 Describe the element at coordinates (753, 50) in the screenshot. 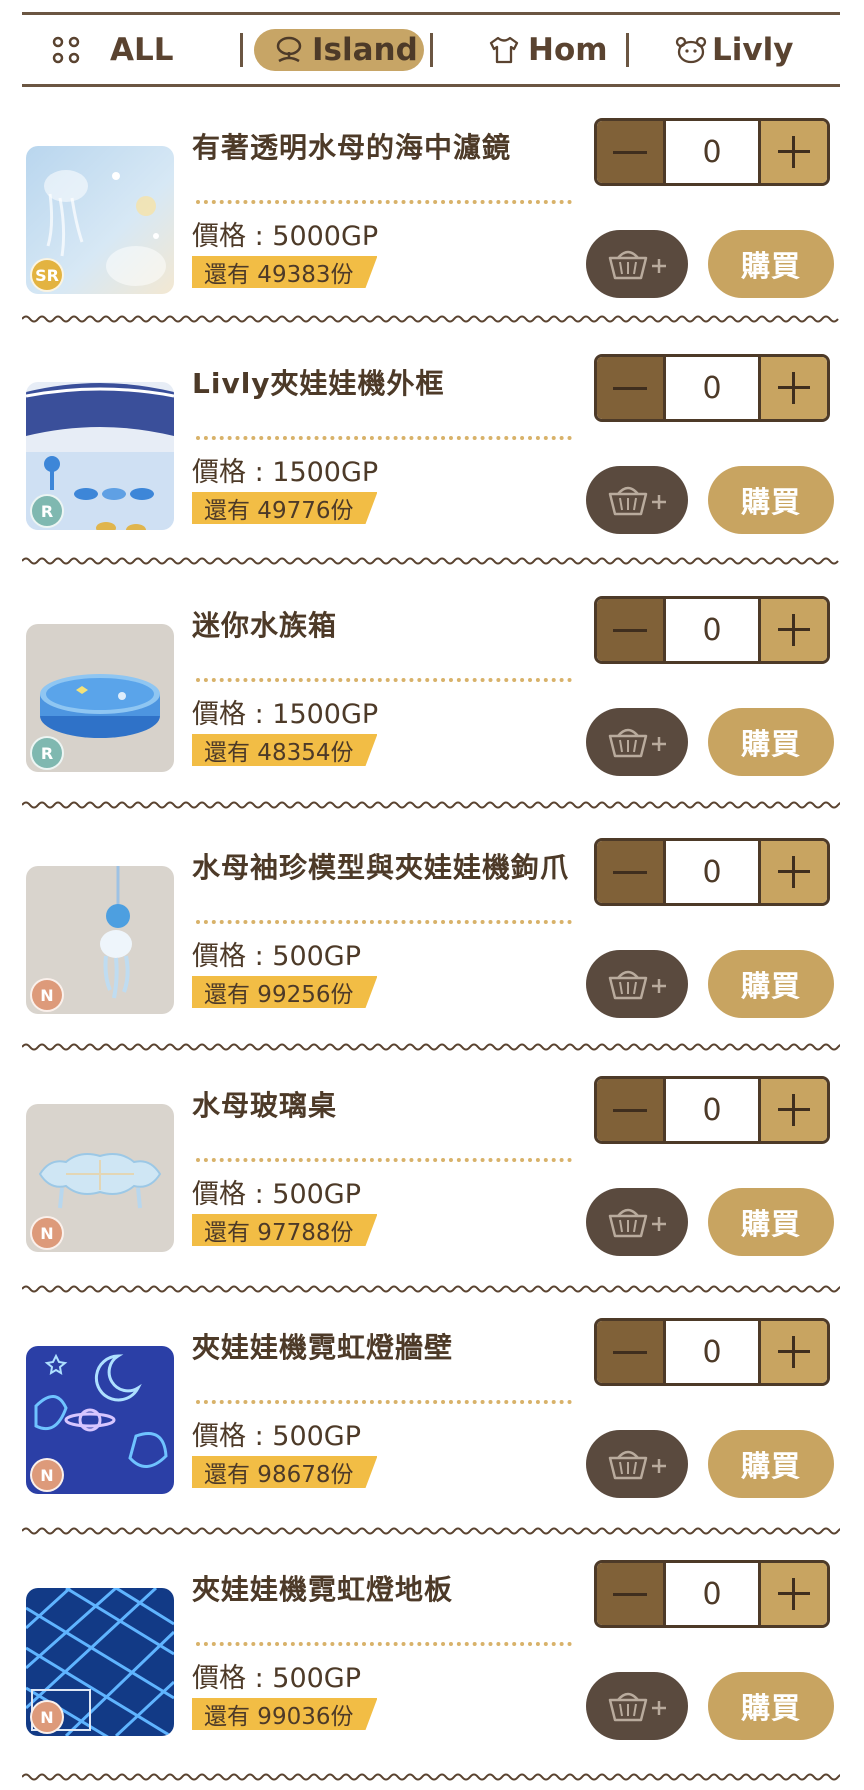

I see `tab-livly-label: Livly` at that location.